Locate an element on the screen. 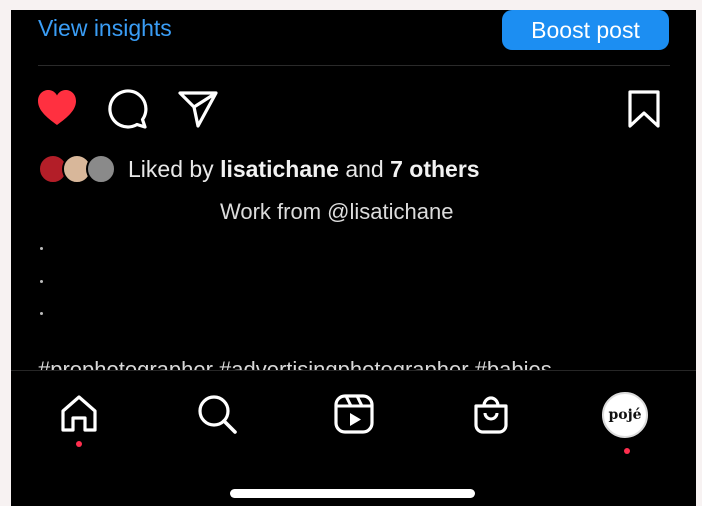 Image resolution: width=702 pixels, height=506 pixels. likes-middle: and is located at coordinates (364, 168).